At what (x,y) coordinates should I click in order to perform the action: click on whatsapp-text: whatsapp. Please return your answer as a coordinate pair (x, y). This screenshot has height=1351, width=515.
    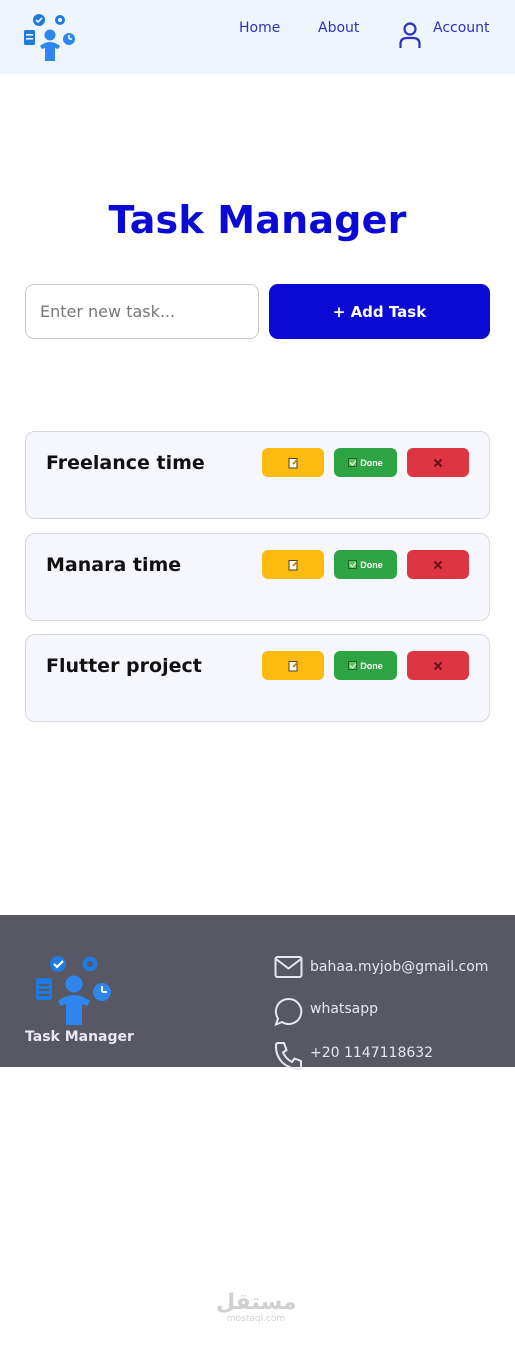
    Looking at the image, I should click on (344, 1009).